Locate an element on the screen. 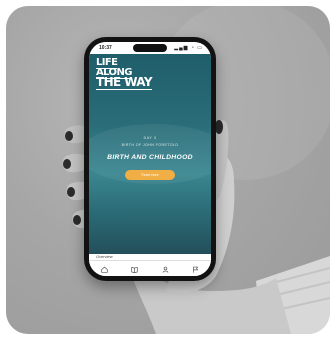 This screenshot has height=339, width=336. bottom-tab-bar is located at coordinates (150, 268).